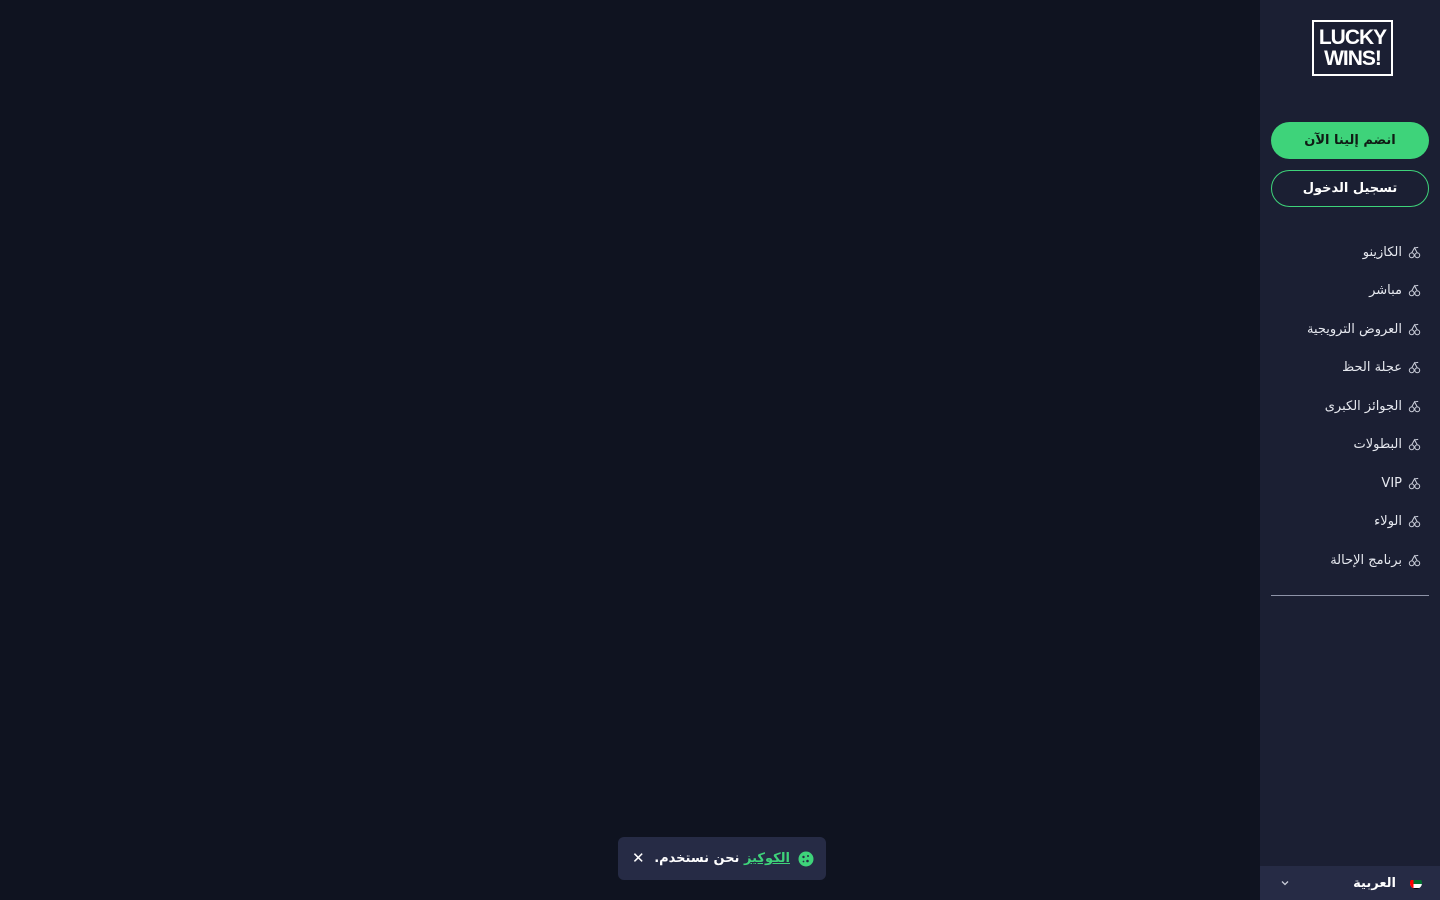  I want to click on sidebar-item-referral: برنامج الإحالة, so click(1350, 560).